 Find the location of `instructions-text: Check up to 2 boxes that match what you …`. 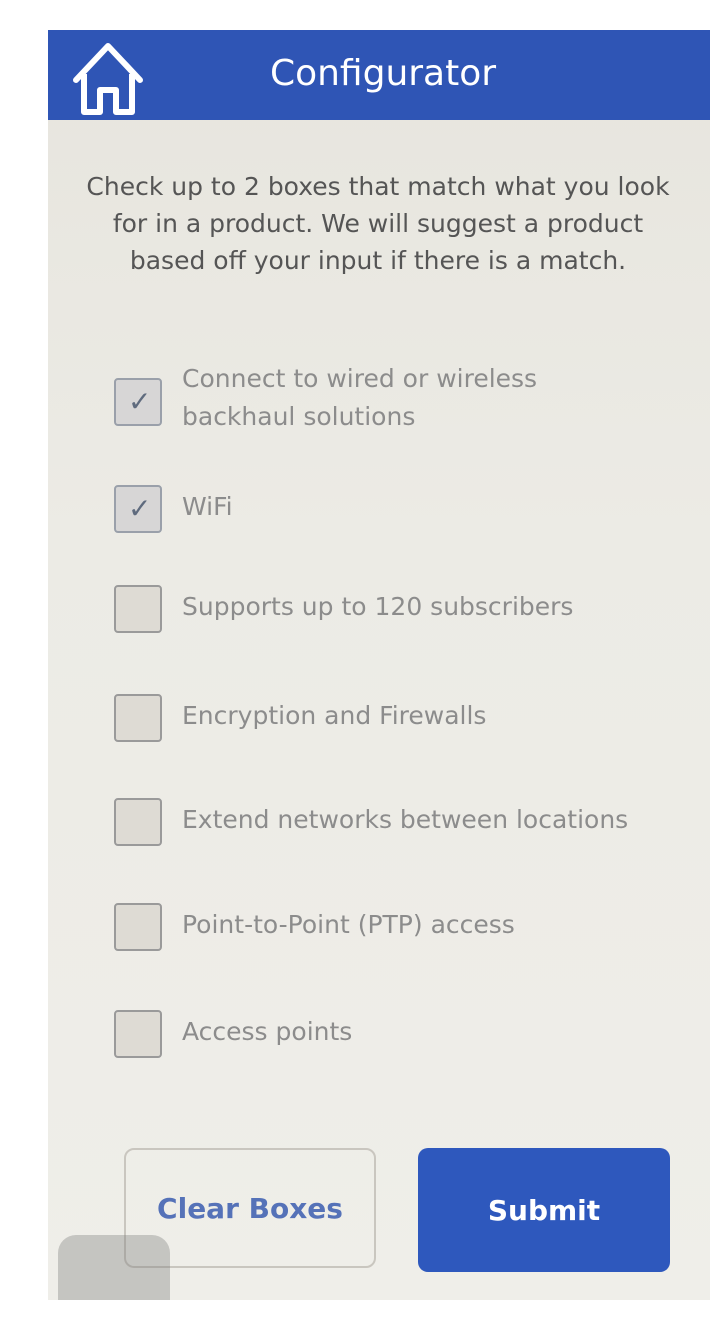

instructions-text: Check up to 2 boxes that match what you … is located at coordinates (378, 223).